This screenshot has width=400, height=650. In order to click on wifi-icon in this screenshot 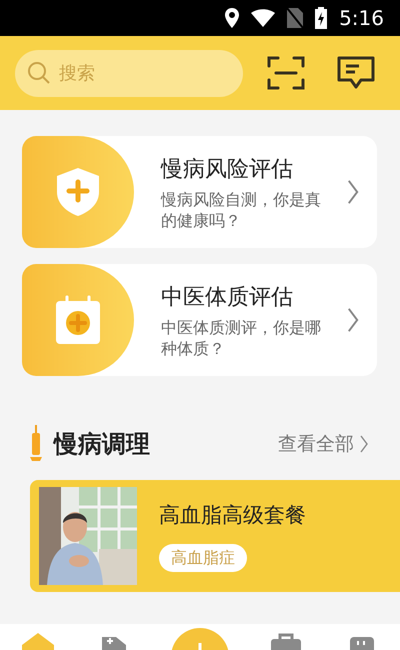, I will do `click(263, 18)`.